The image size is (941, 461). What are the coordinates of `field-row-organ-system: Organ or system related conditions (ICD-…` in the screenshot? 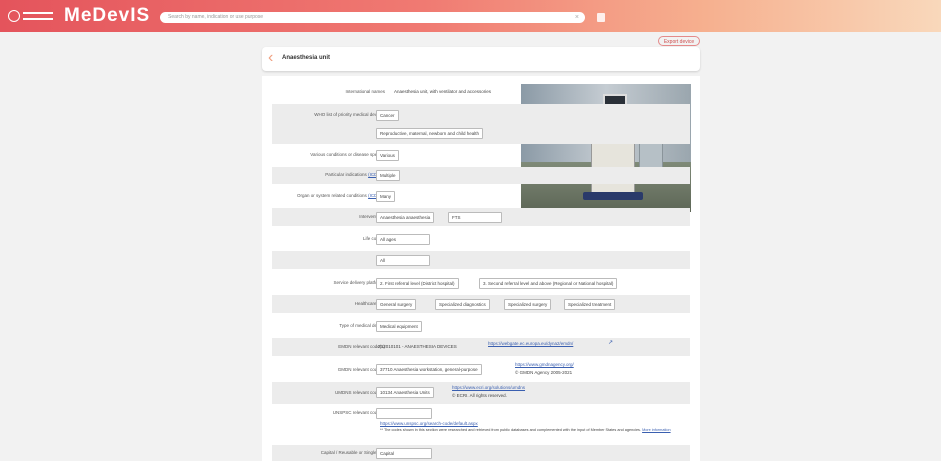 It's located at (481, 196).